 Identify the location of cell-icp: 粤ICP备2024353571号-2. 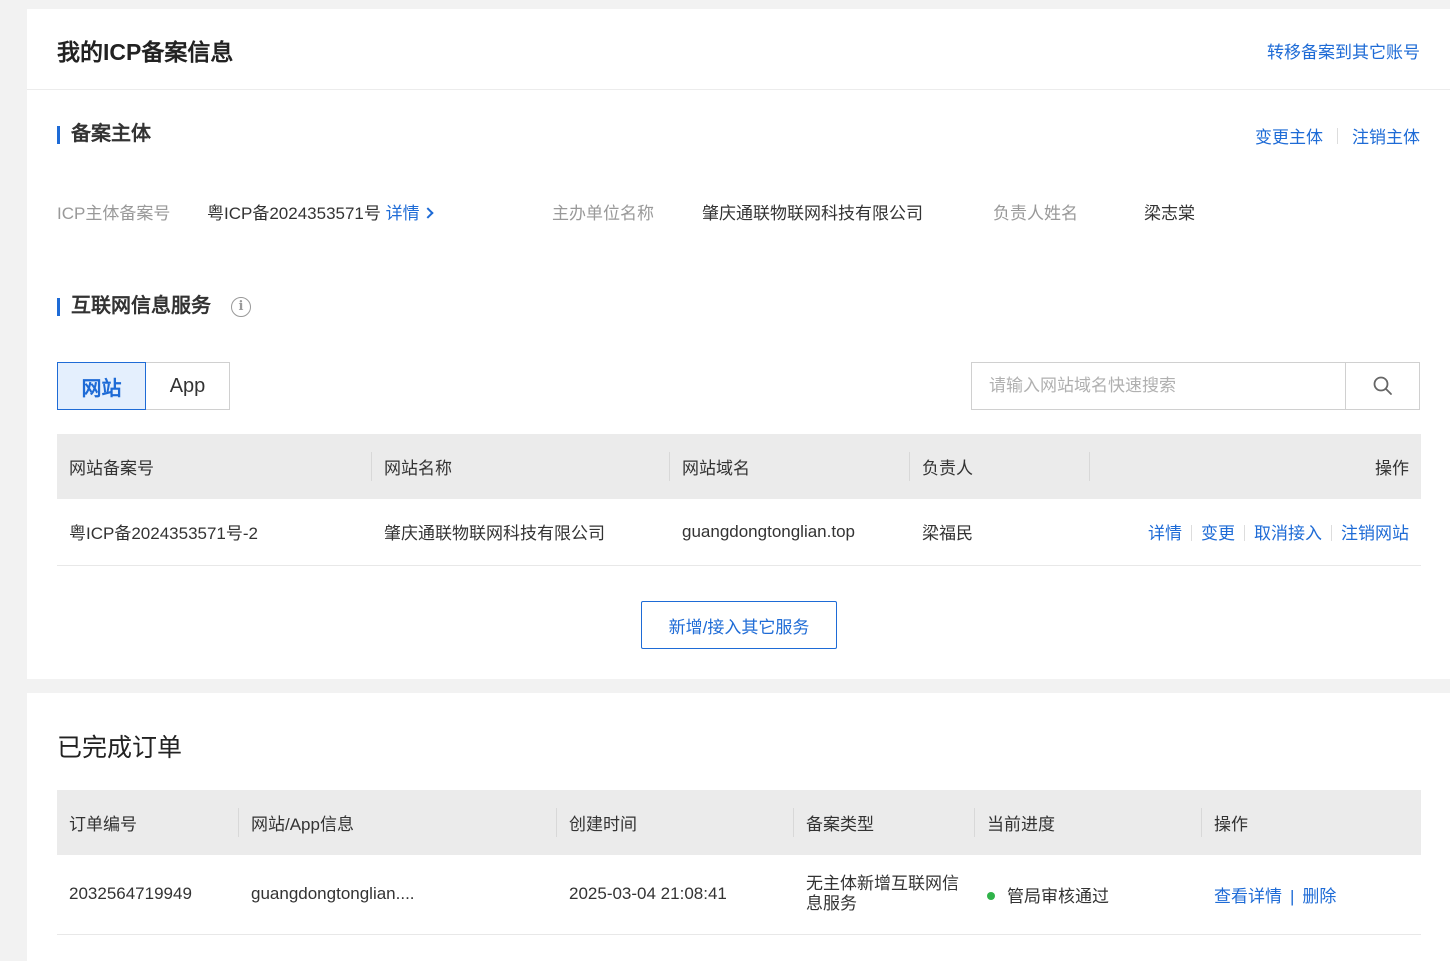
(214, 532).